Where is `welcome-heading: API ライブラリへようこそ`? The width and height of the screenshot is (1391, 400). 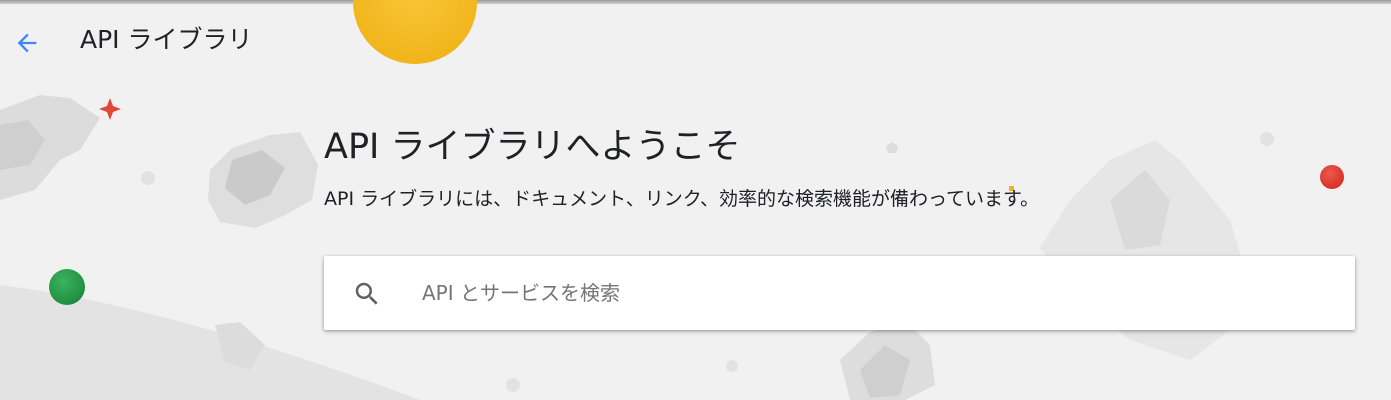 welcome-heading: API ライブラリへようこそ is located at coordinates (532, 147).